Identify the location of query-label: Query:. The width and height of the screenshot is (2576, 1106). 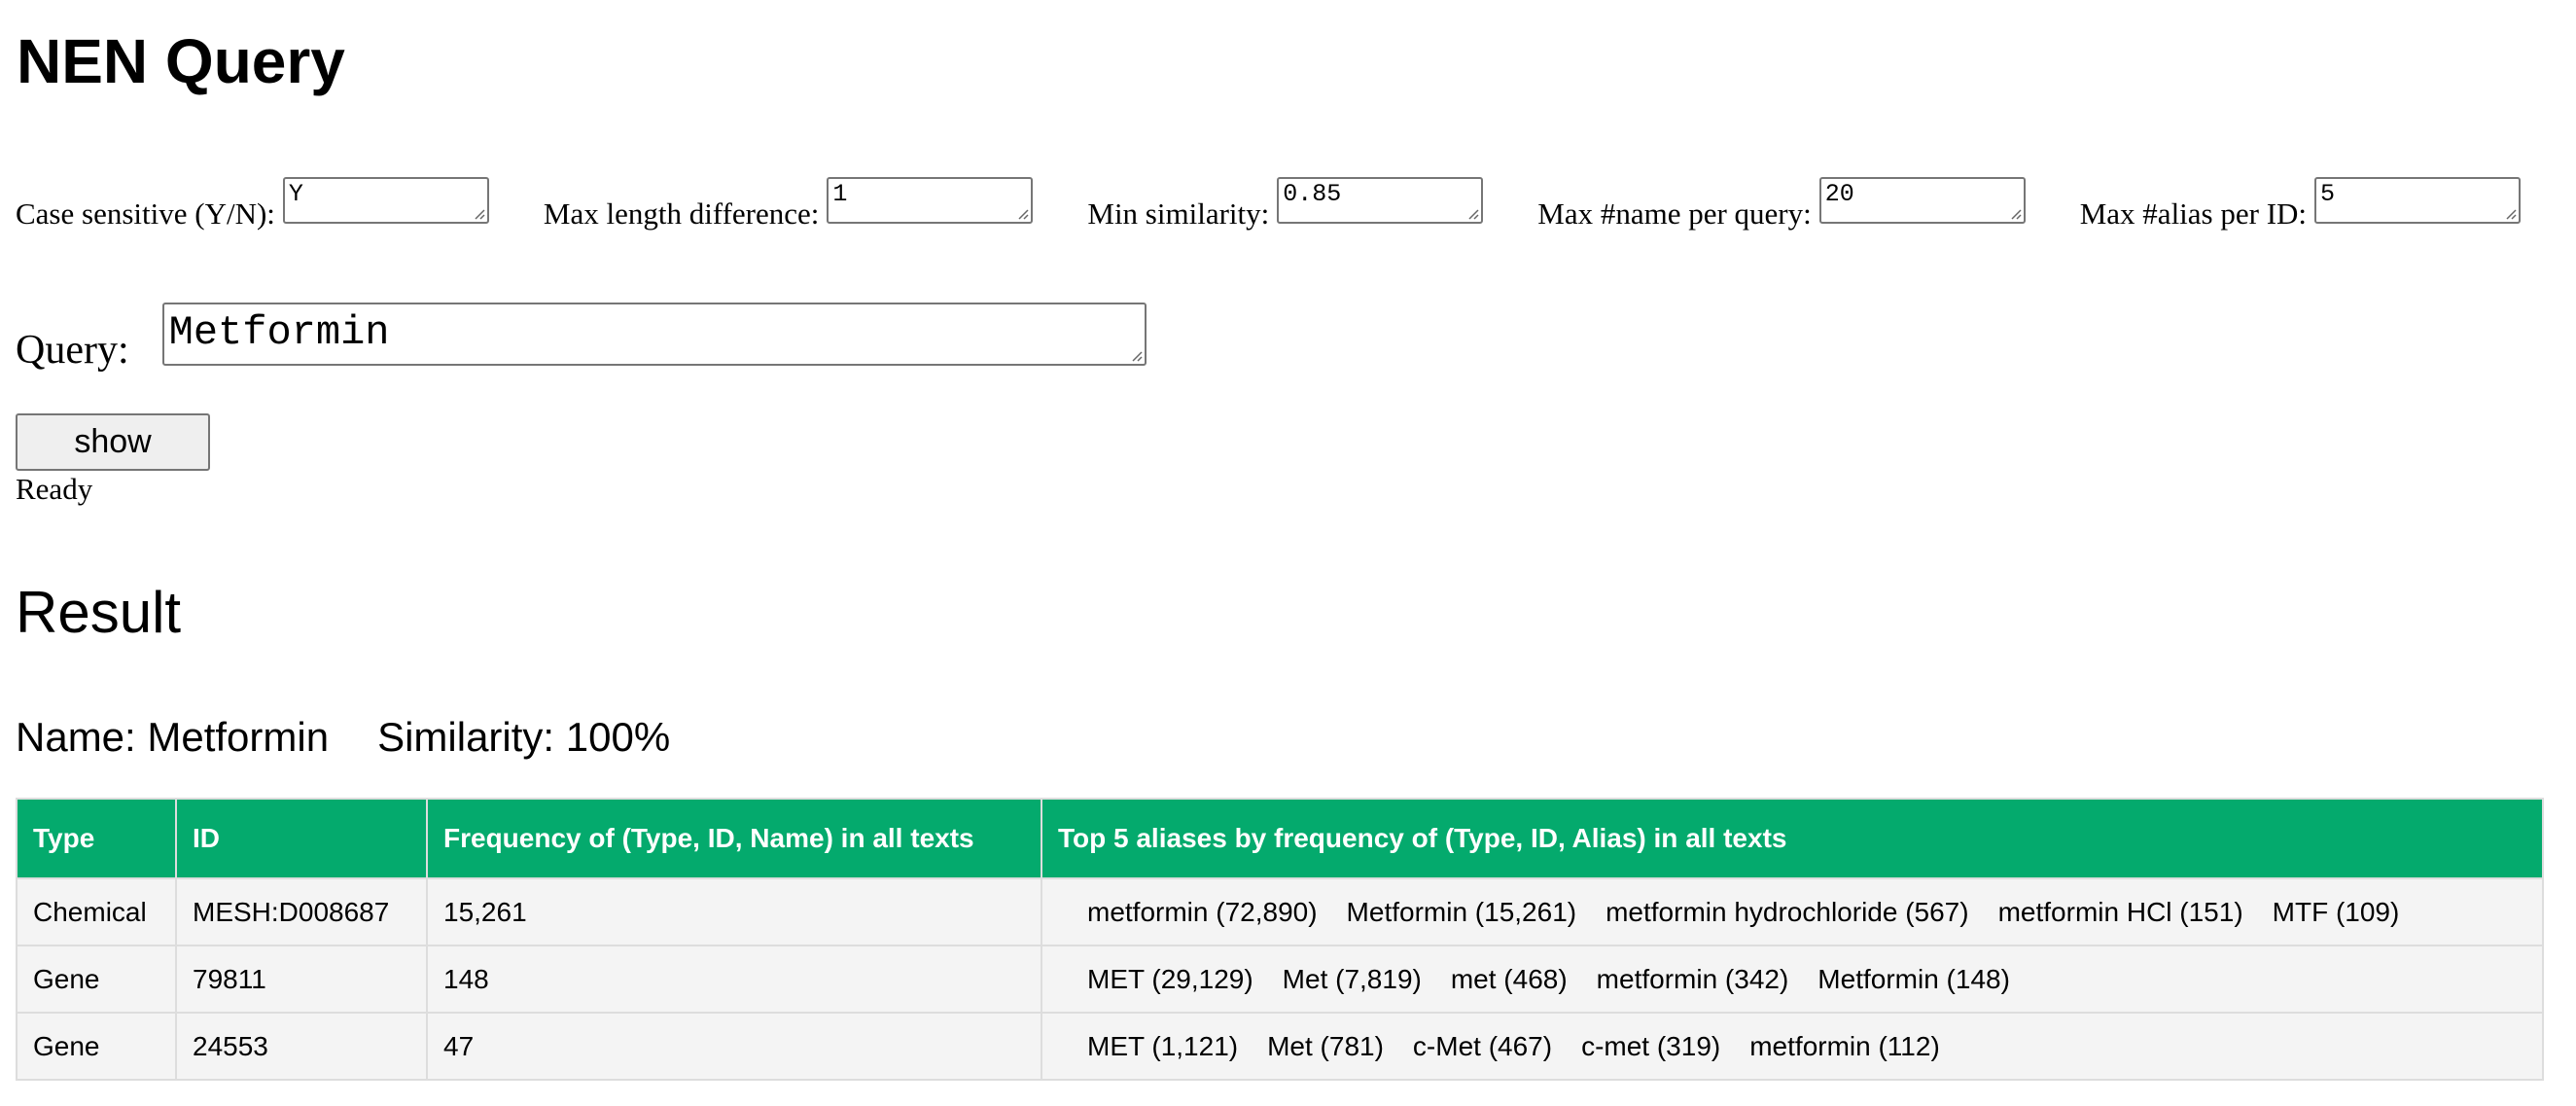
(72, 350).